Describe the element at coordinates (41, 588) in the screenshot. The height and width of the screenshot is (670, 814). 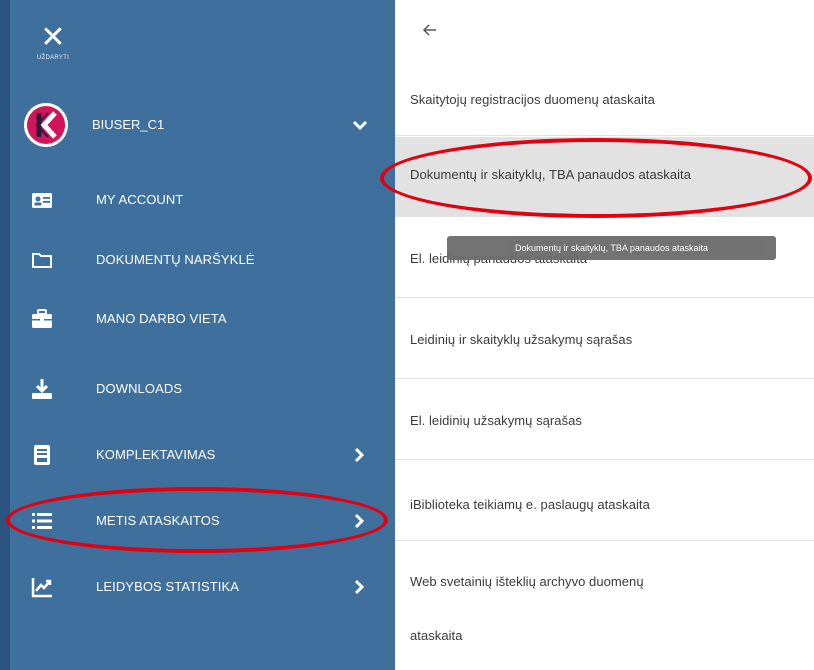
I see `chart-icon` at that location.